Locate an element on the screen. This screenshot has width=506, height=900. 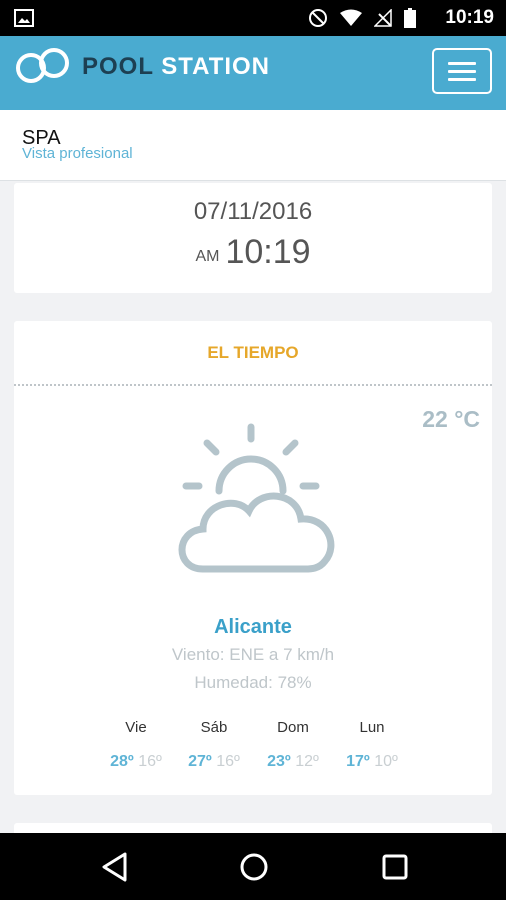
view-mode-label: Vista profesional is located at coordinates (77, 153).